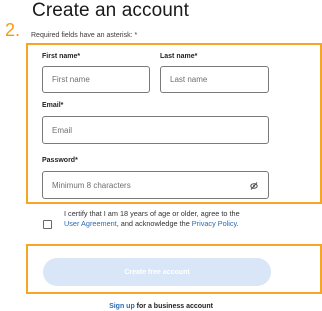  What do you see at coordinates (157, 272) in the screenshot?
I see `create-free-account-button: Create free account` at bounding box center [157, 272].